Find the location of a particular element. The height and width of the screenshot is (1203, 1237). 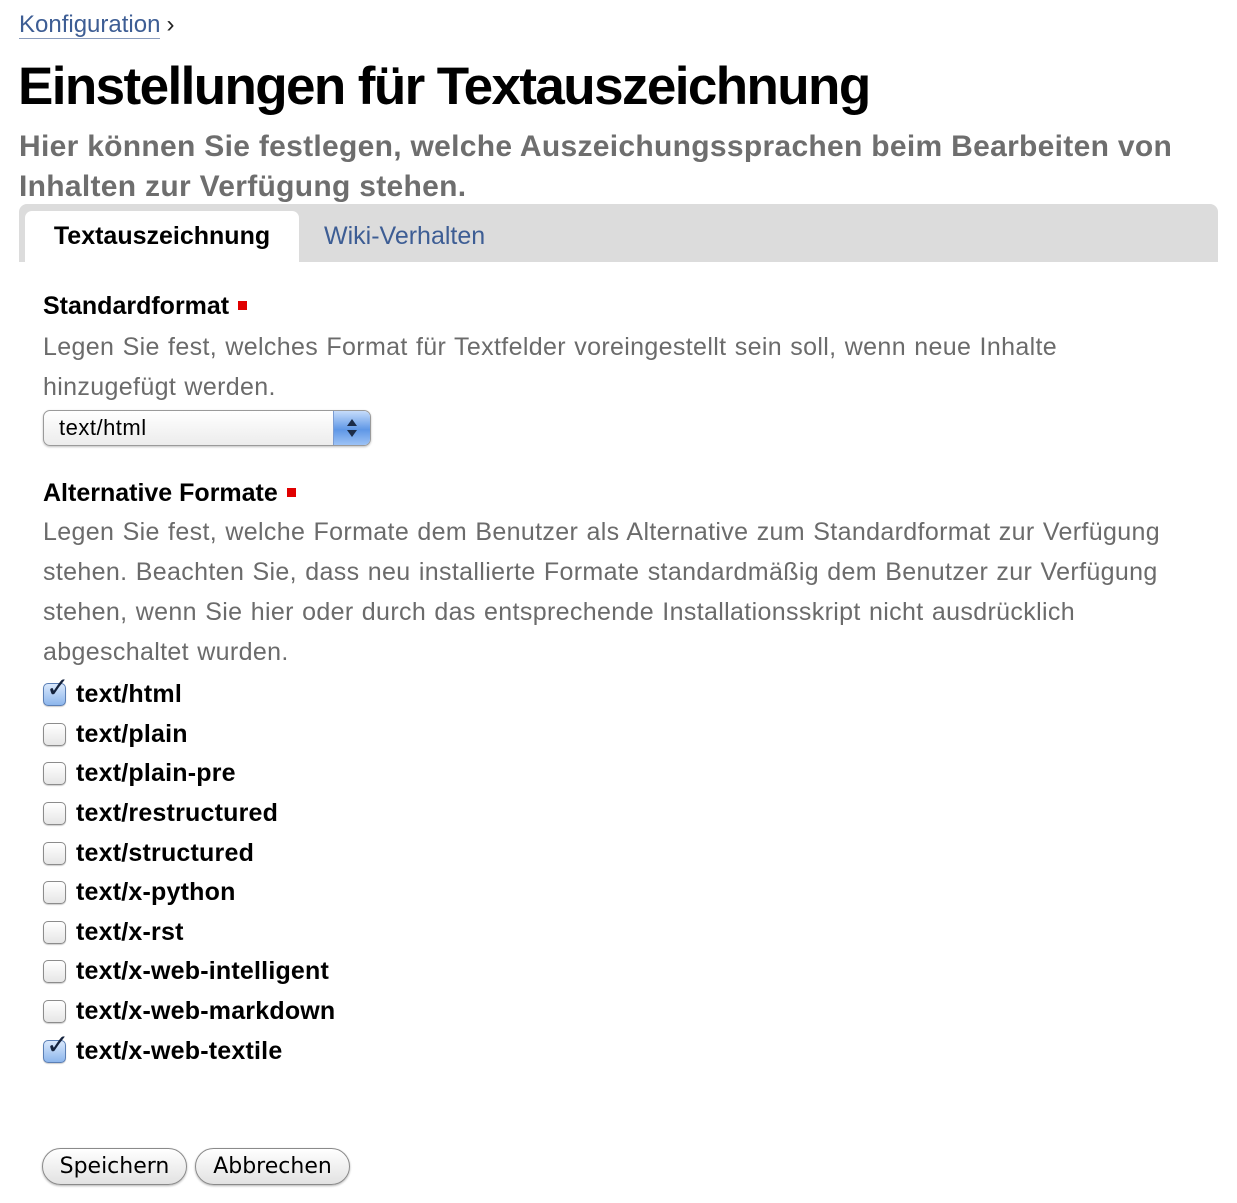

format-option-text-restructured: text/restructured is located at coordinates (189, 814).